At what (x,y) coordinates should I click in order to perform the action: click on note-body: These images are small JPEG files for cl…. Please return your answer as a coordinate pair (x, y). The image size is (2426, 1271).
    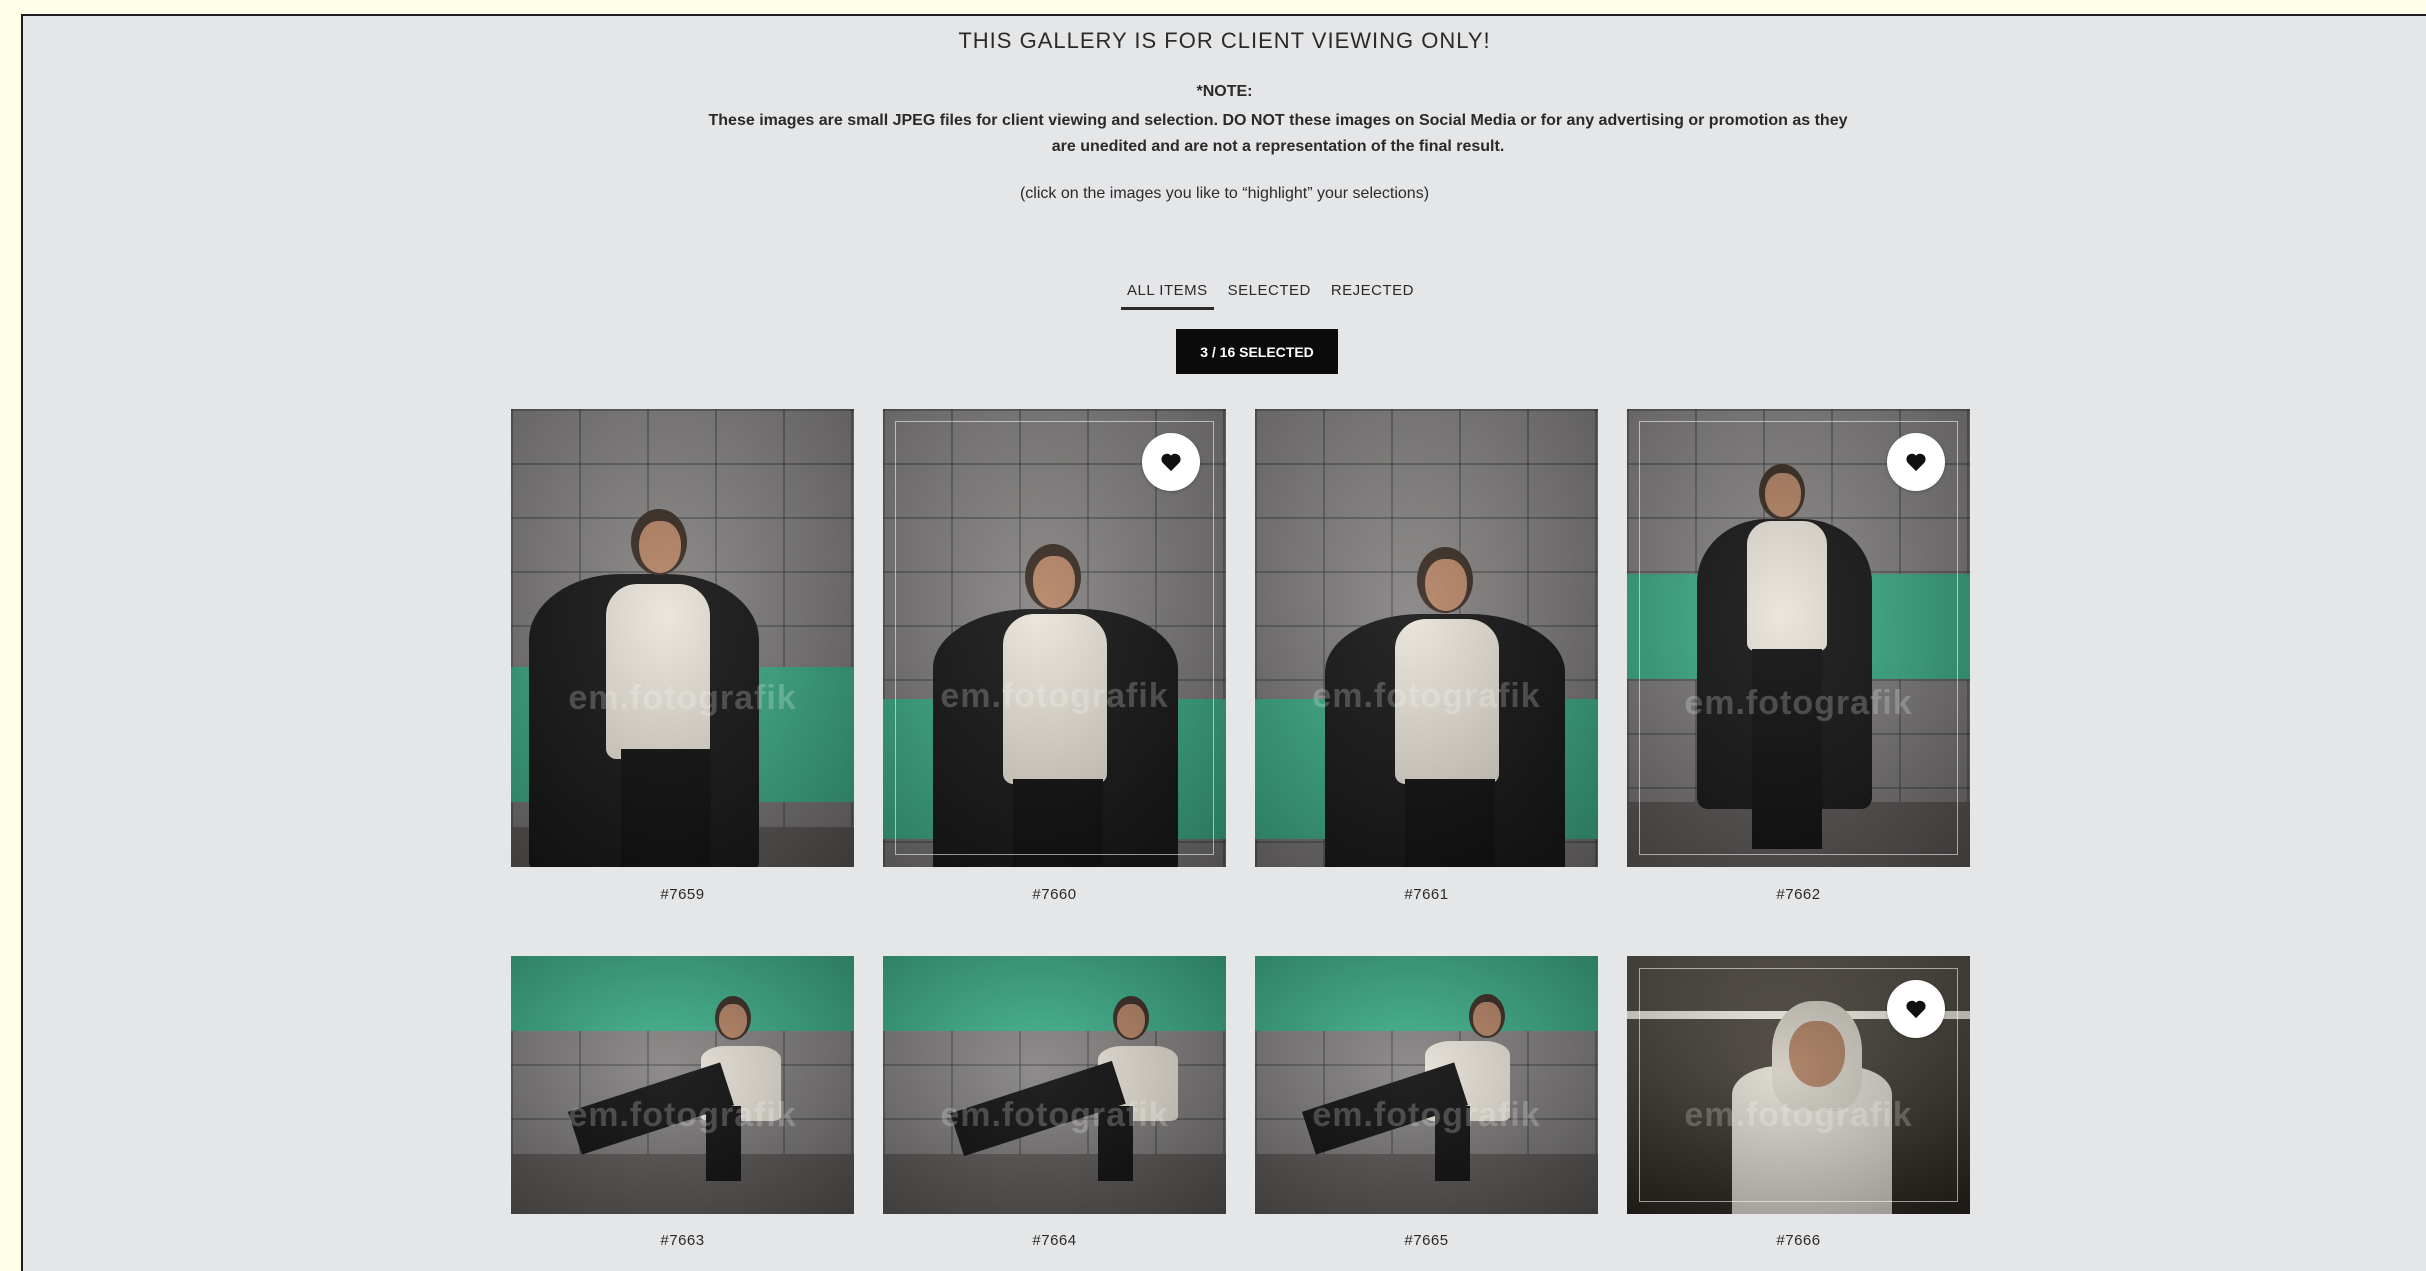
    Looking at the image, I should click on (1278, 133).